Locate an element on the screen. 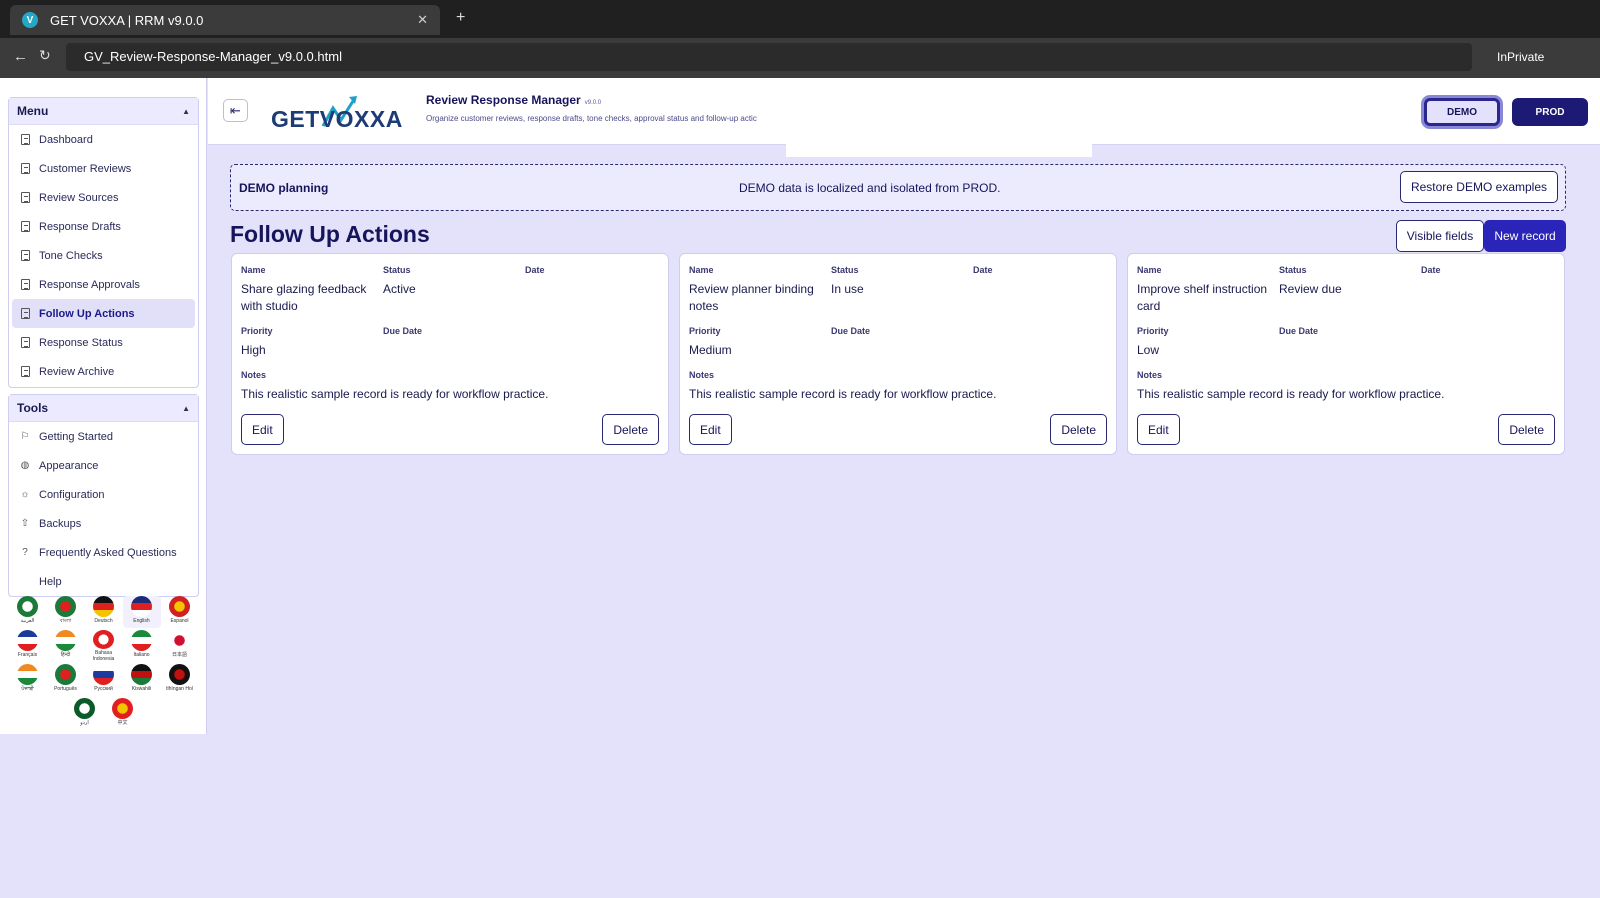  tools-panel-header: Tools ▲ is located at coordinates (103, 408).